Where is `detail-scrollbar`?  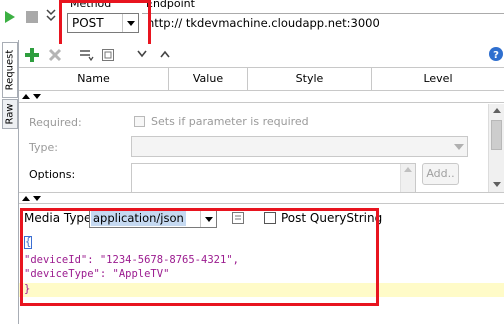 detail-scrollbar is located at coordinates (496, 148).